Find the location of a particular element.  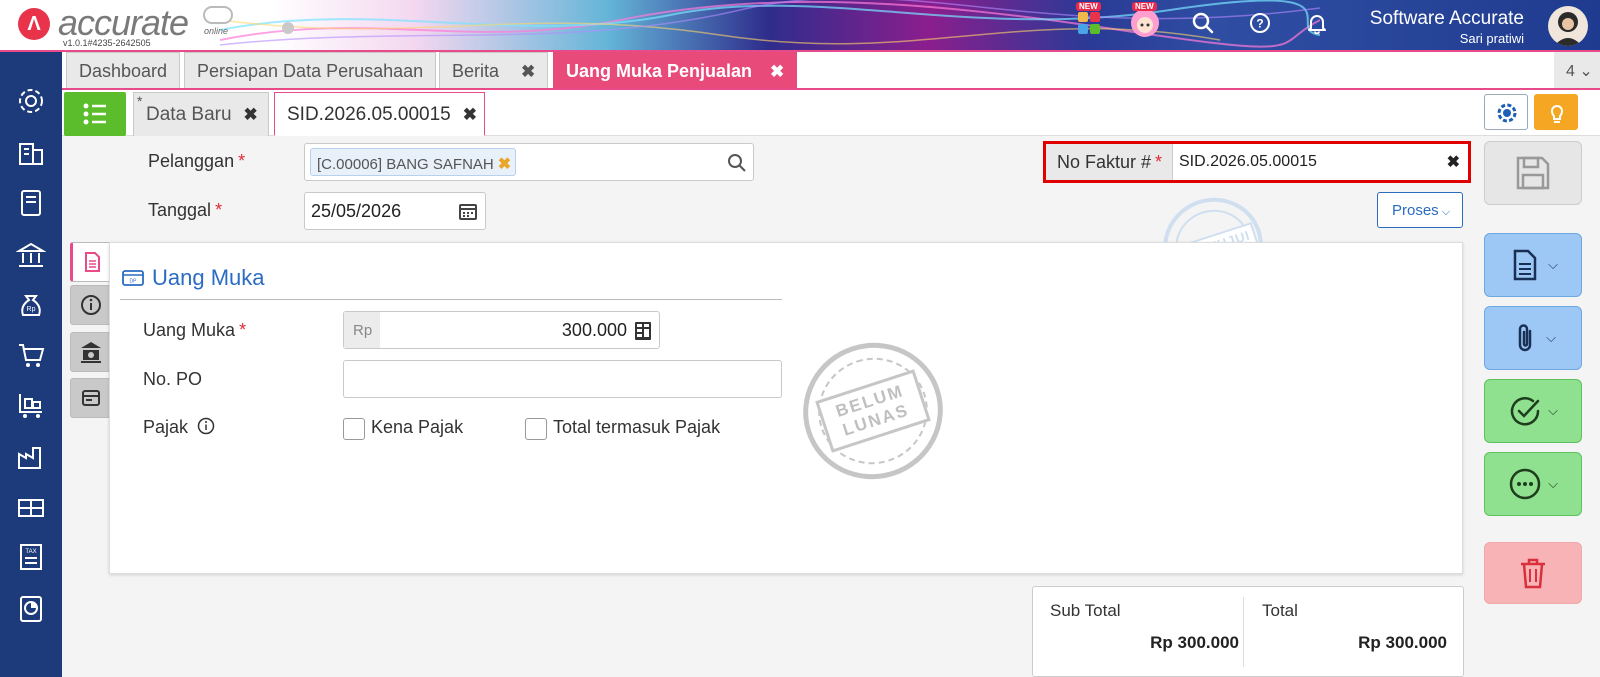

assistant-avatar-icon is located at coordinates (1145, 23).